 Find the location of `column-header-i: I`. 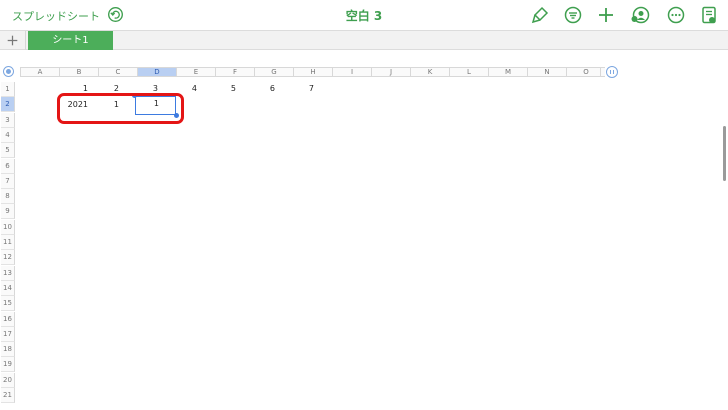

column-header-i: I is located at coordinates (351, 72).